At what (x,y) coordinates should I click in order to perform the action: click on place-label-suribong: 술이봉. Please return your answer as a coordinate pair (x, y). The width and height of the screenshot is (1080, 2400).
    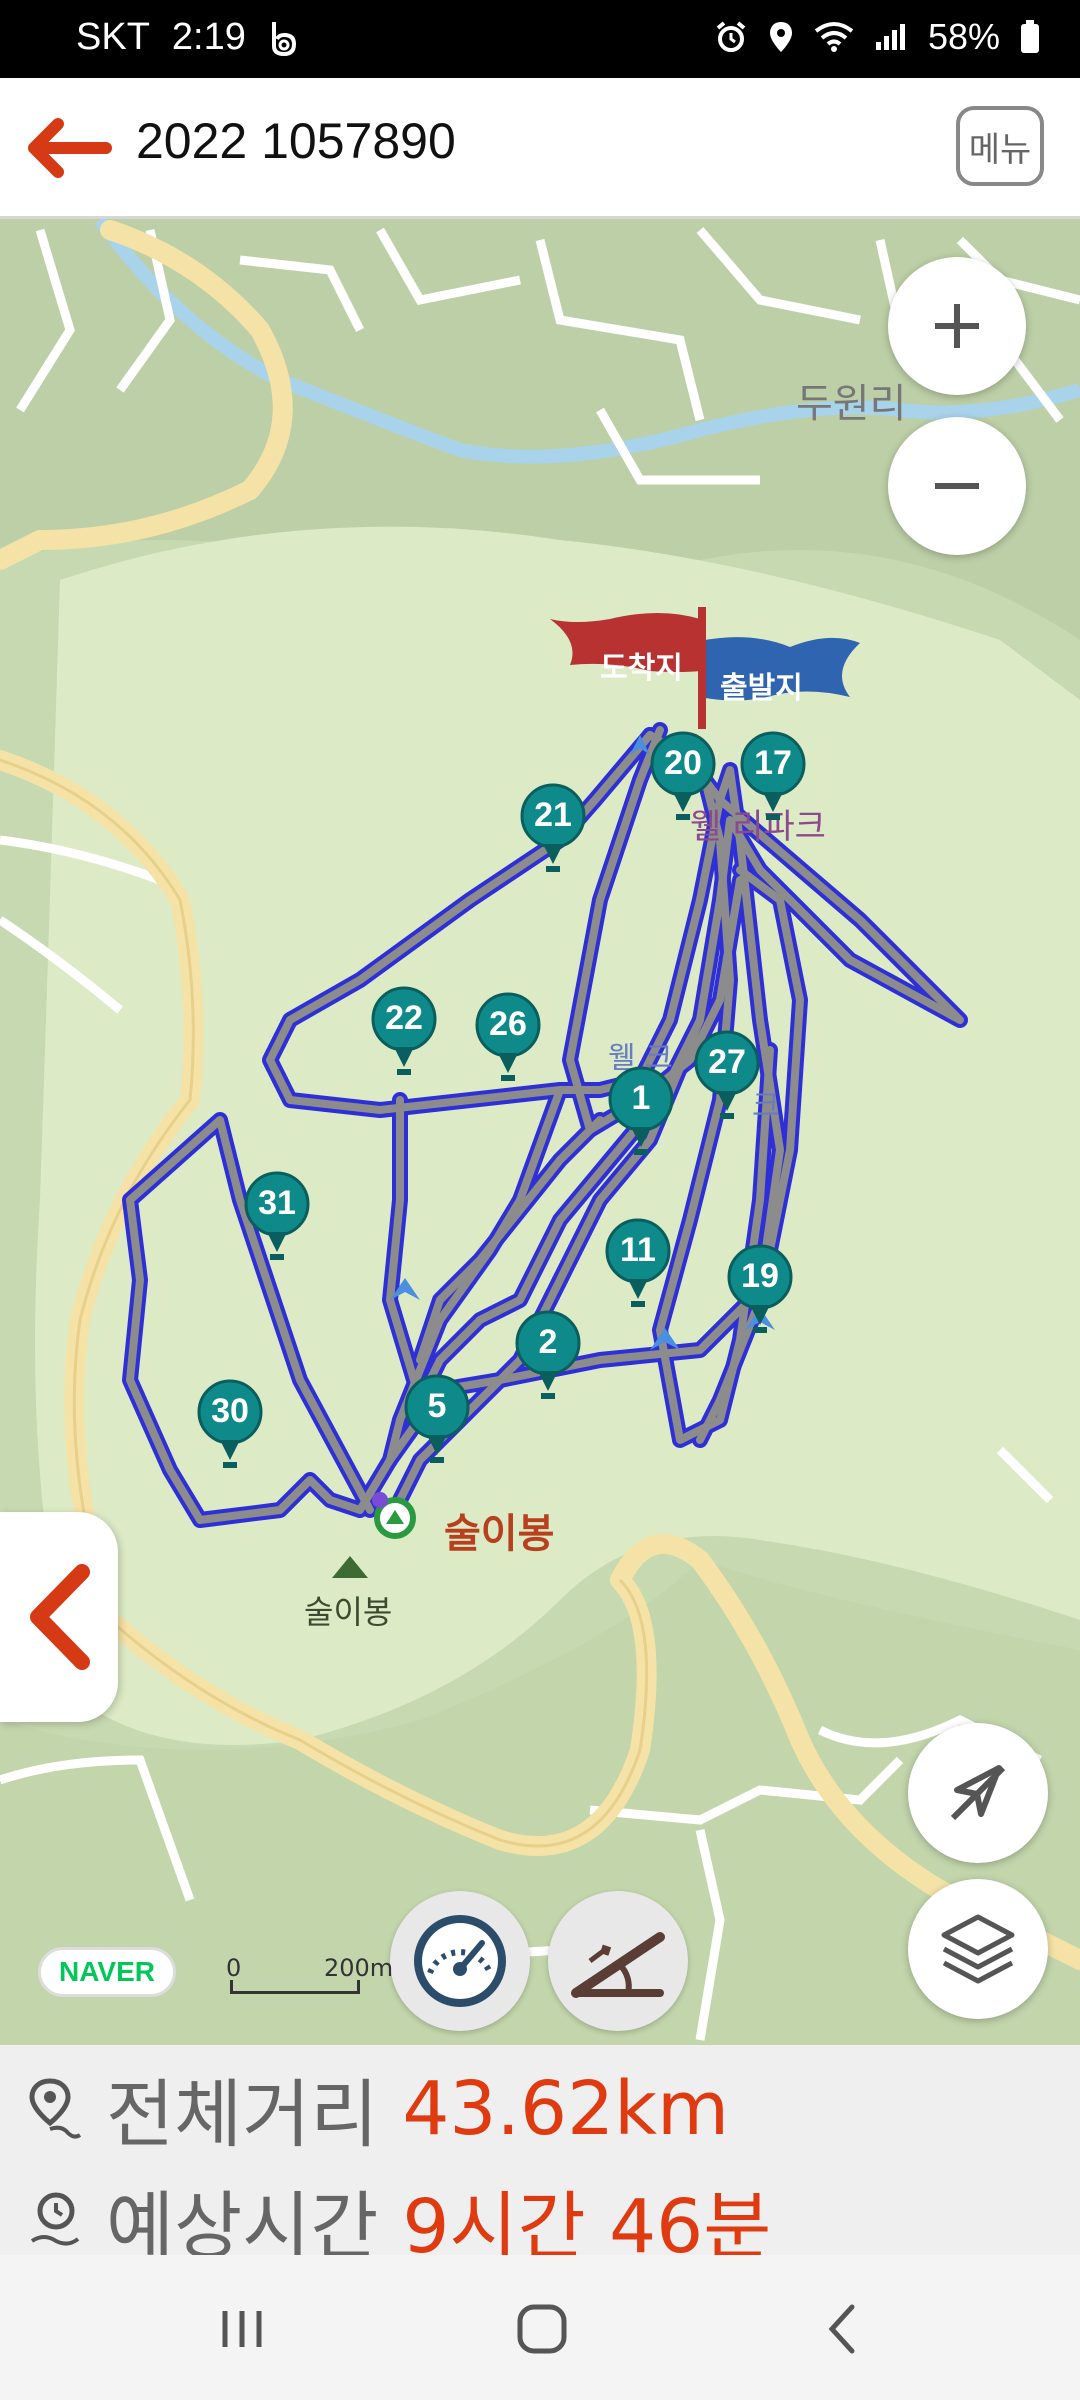
    Looking at the image, I should click on (499, 1534).